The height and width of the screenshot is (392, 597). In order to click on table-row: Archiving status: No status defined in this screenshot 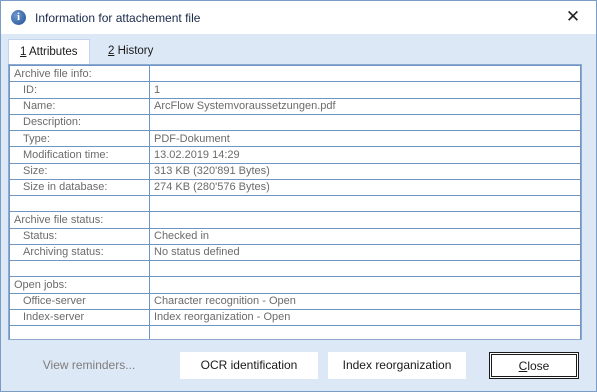, I will do `click(295, 252)`.